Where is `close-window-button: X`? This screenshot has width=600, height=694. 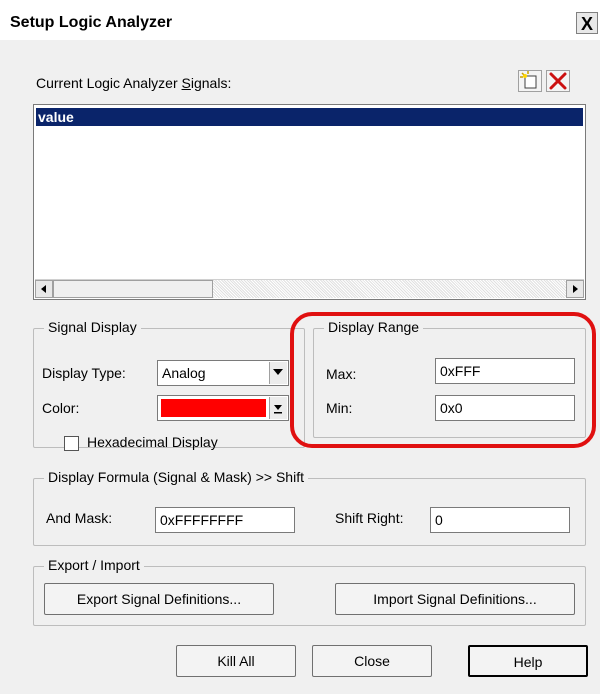 close-window-button: X is located at coordinates (587, 23).